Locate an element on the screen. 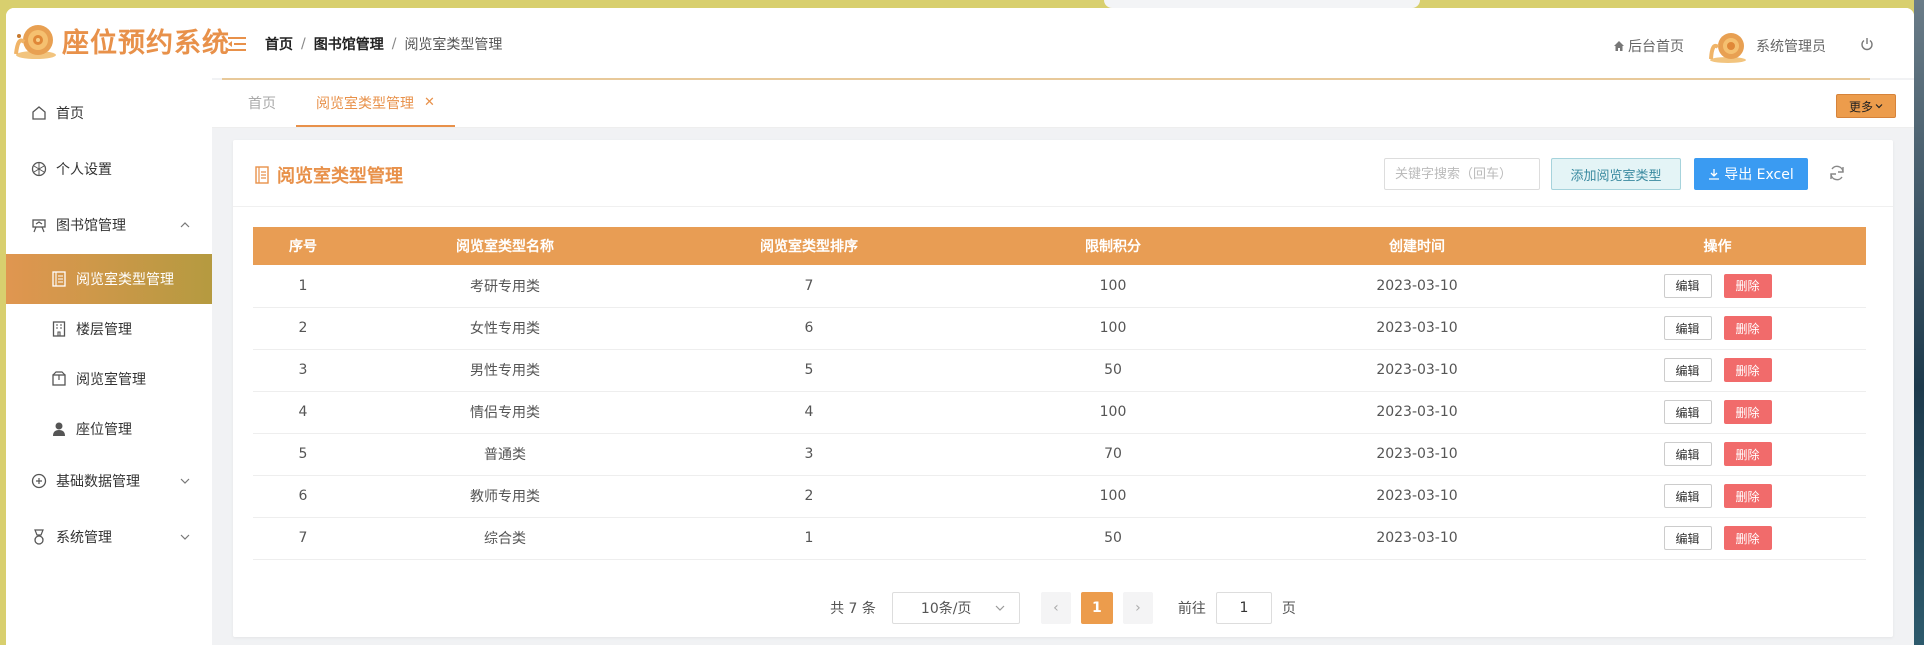 The width and height of the screenshot is (1924, 645). user-name: 系统管理员 is located at coordinates (1791, 46).